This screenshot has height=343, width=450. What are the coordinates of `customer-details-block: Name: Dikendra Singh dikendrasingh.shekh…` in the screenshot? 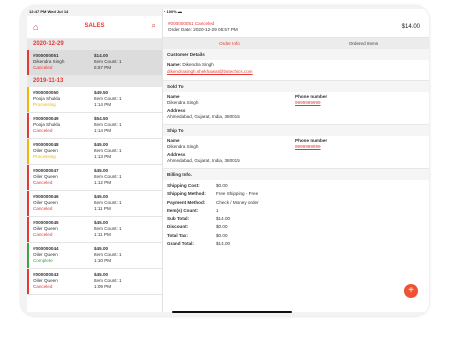 It's located at (296, 70).